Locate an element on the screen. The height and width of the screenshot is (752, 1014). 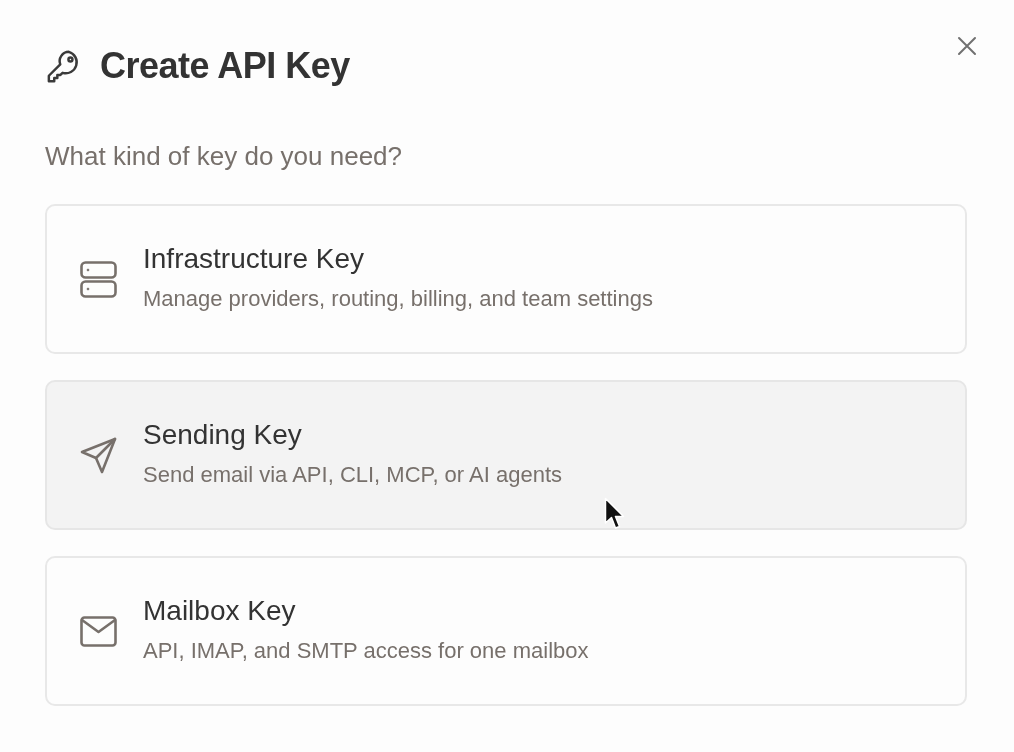
option-description: Manage providers, routing, billing, and team settings is located at coordinates (398, 299).